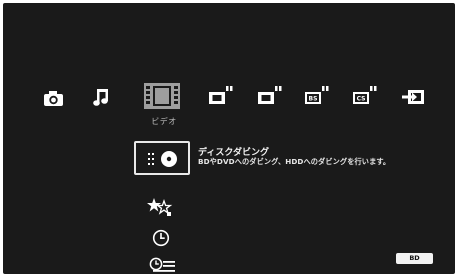  I want to click on input-icon, so click(413, 97).